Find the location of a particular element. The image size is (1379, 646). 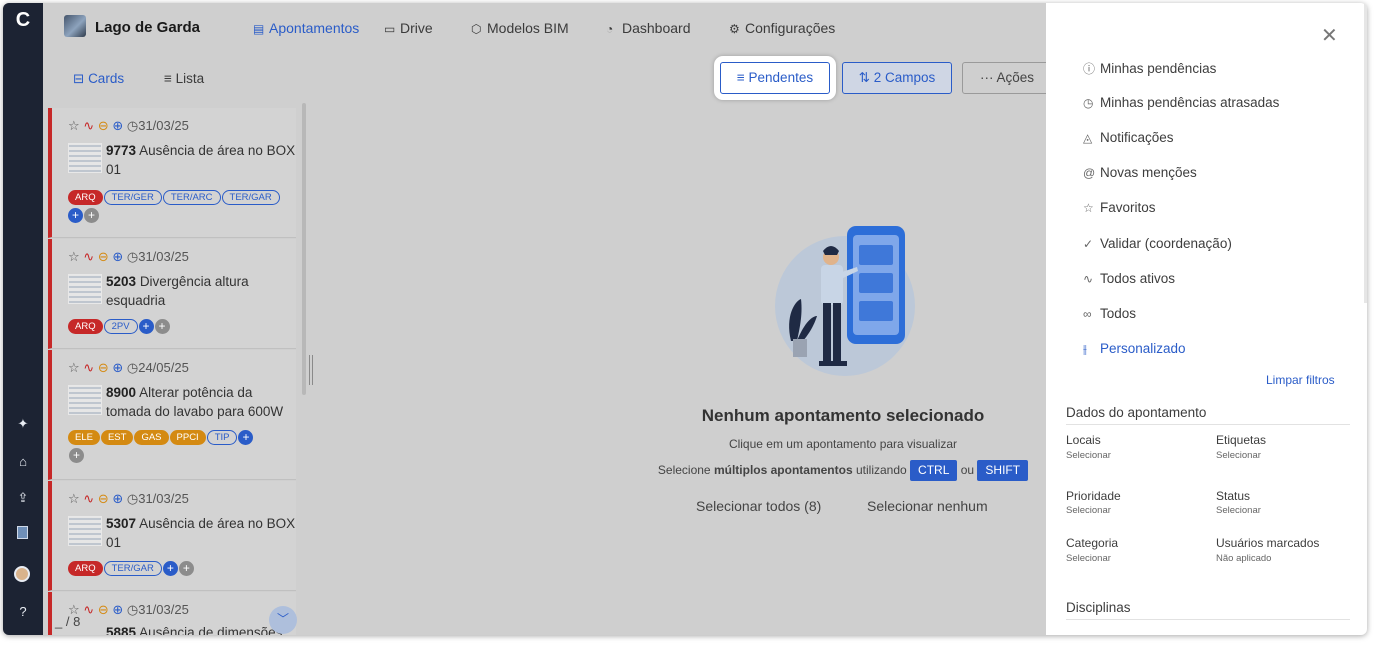

card-tags: ARQ 2PV + + is located at coordinates (180, 328).